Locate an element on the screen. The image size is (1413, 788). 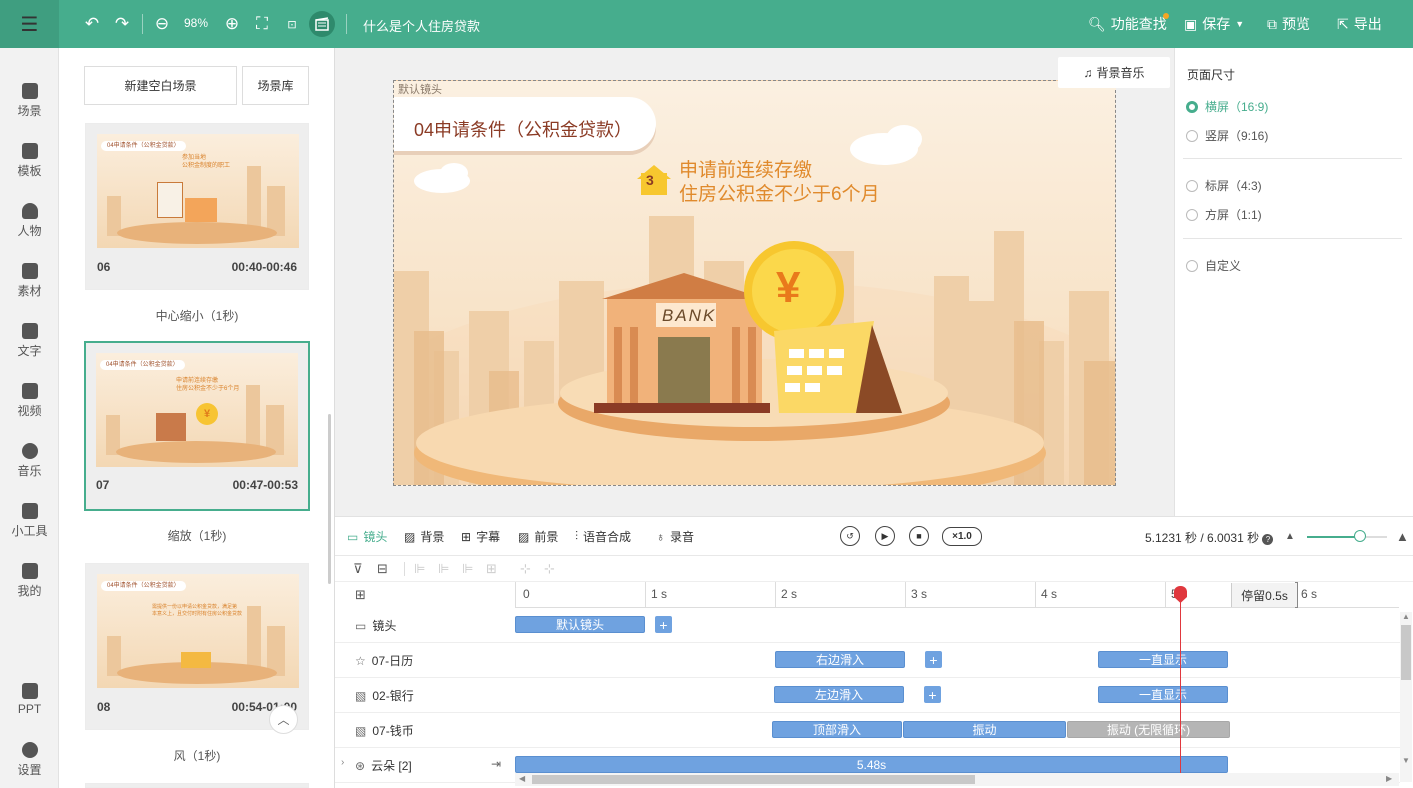
nav-character: 人物 is located at coordinates (29, 221).